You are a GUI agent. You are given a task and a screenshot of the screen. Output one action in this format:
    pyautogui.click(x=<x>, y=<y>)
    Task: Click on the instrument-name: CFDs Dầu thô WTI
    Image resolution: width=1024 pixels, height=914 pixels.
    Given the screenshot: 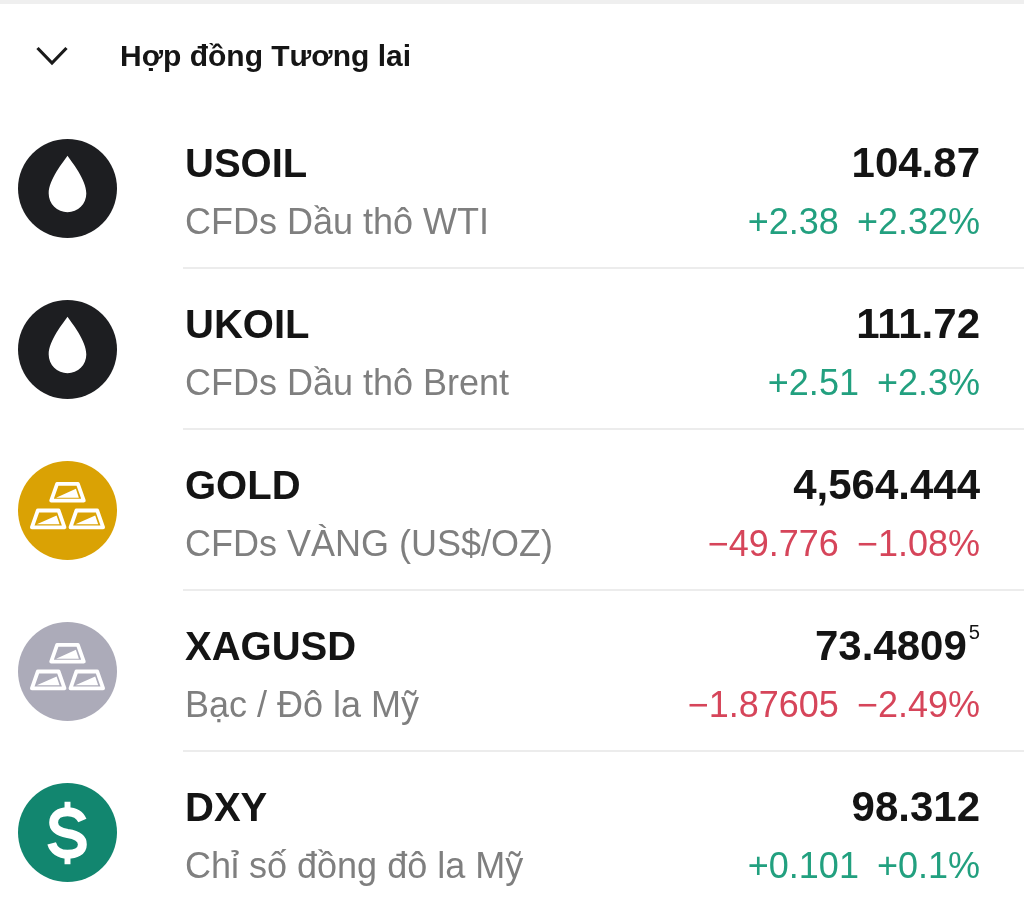 What is the action you would take?
    pyautogui.click(x=337, y=222)
    